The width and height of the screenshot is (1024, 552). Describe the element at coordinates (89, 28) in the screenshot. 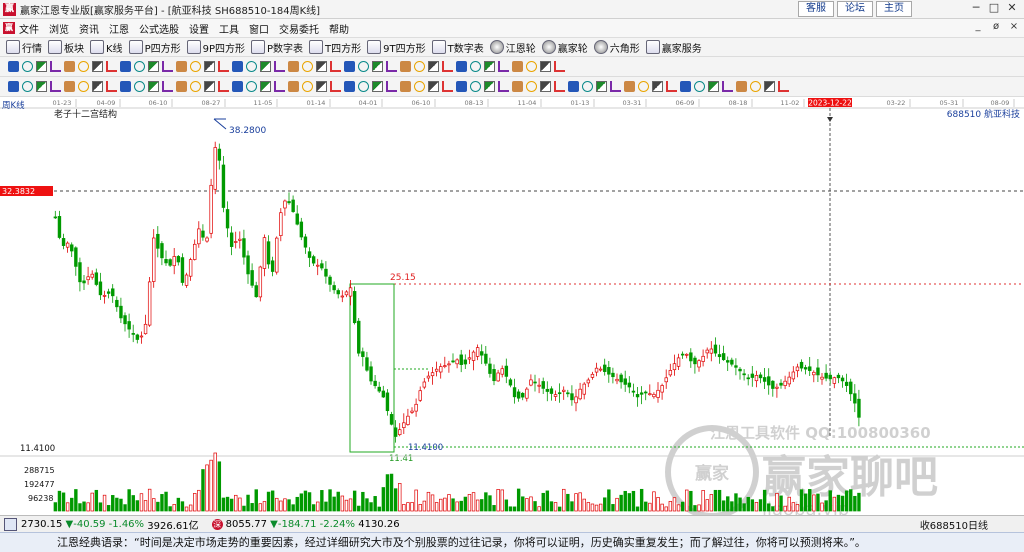

I see `menu-news: 资讯` at that location.